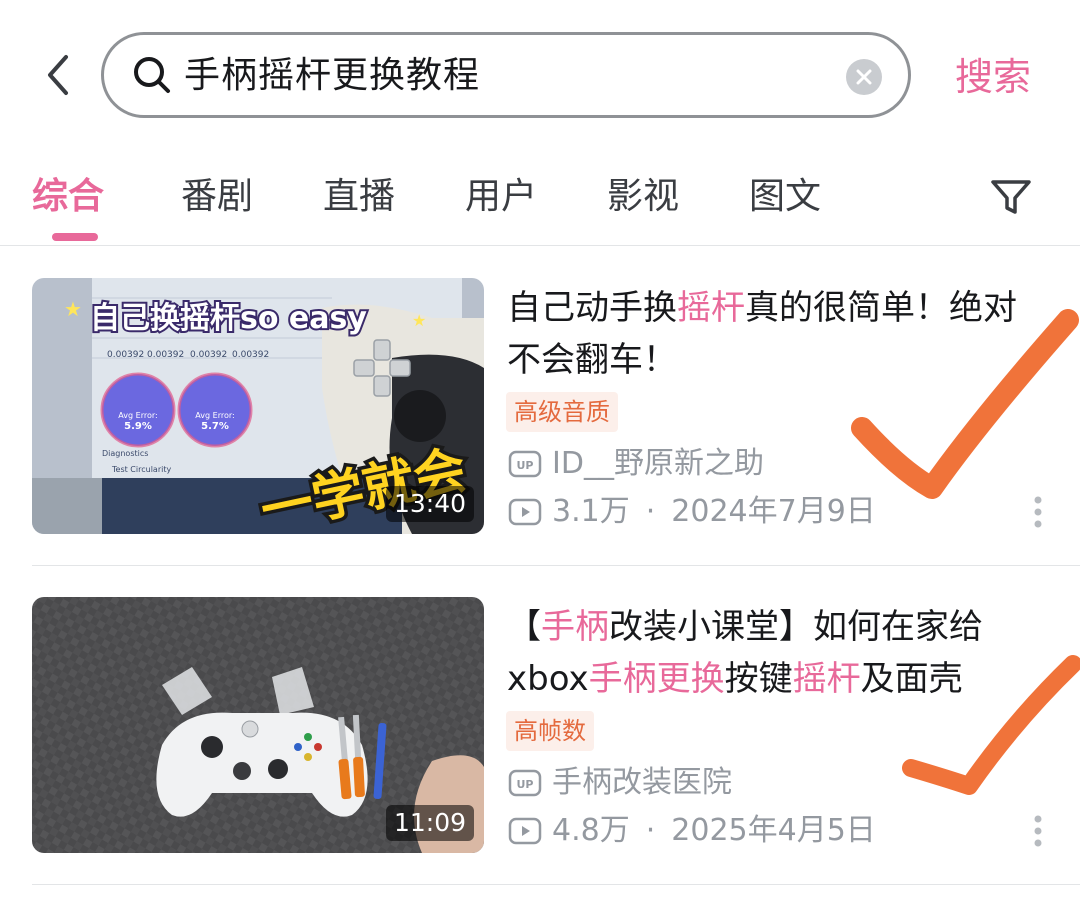 The height and width of the screenshot is (903, 1080). I want to click on title-text: 【, so click(524, 627).